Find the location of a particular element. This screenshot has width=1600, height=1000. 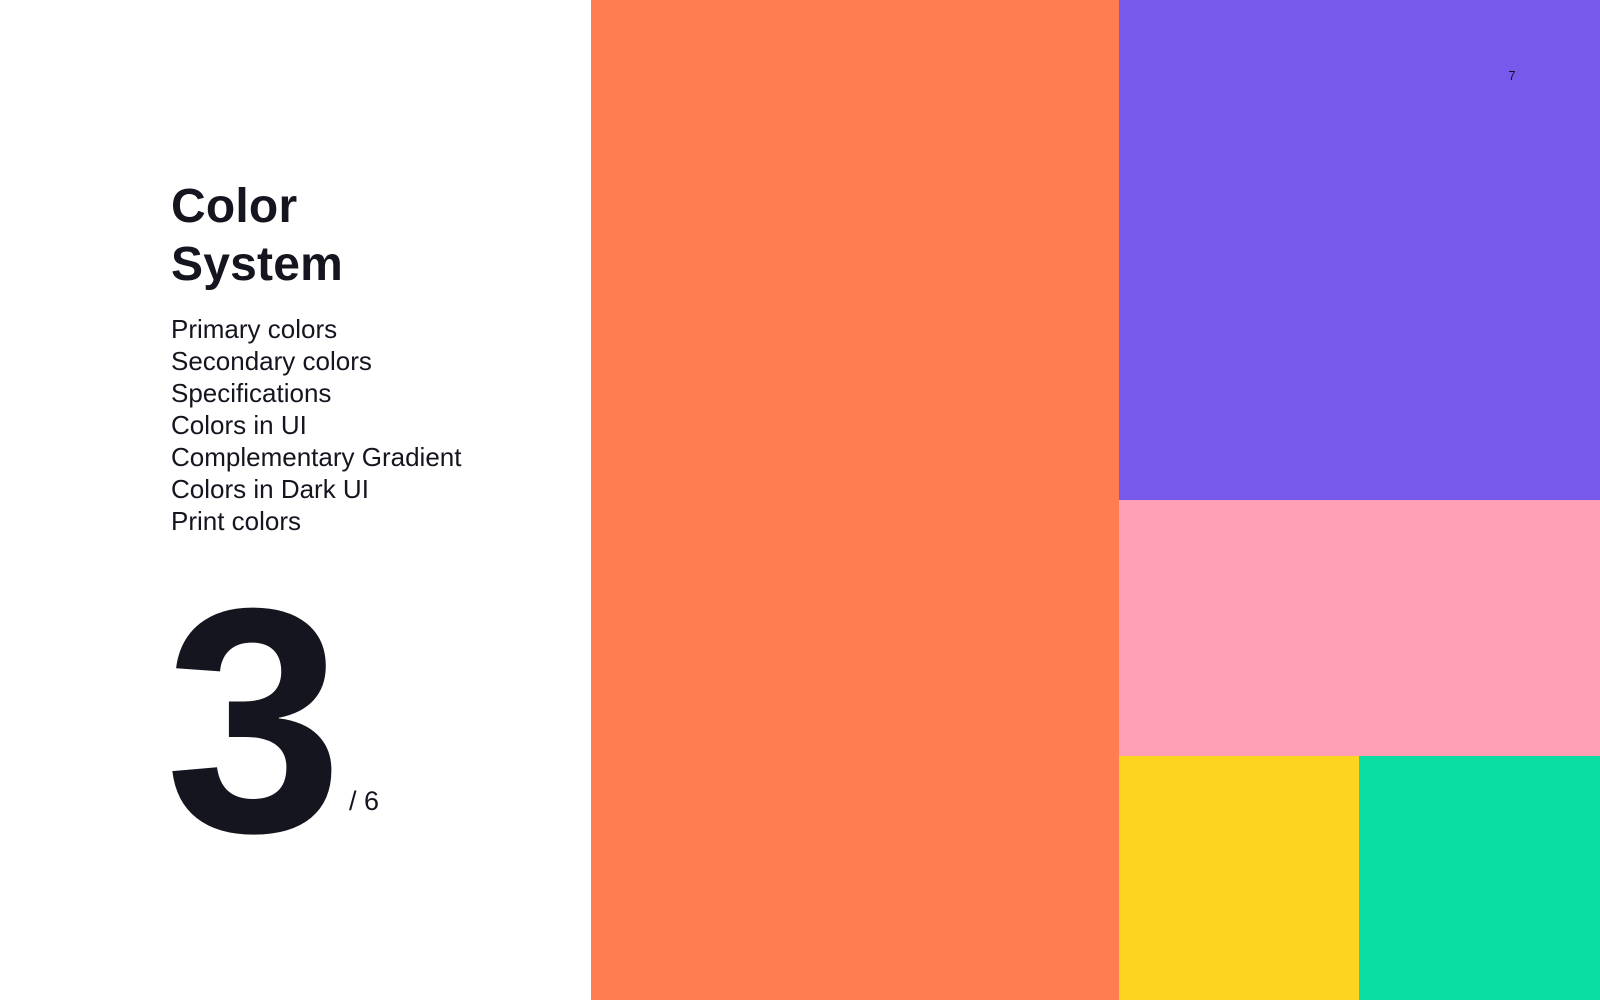

section-total: / 6 is located at coordinates (364, 801).